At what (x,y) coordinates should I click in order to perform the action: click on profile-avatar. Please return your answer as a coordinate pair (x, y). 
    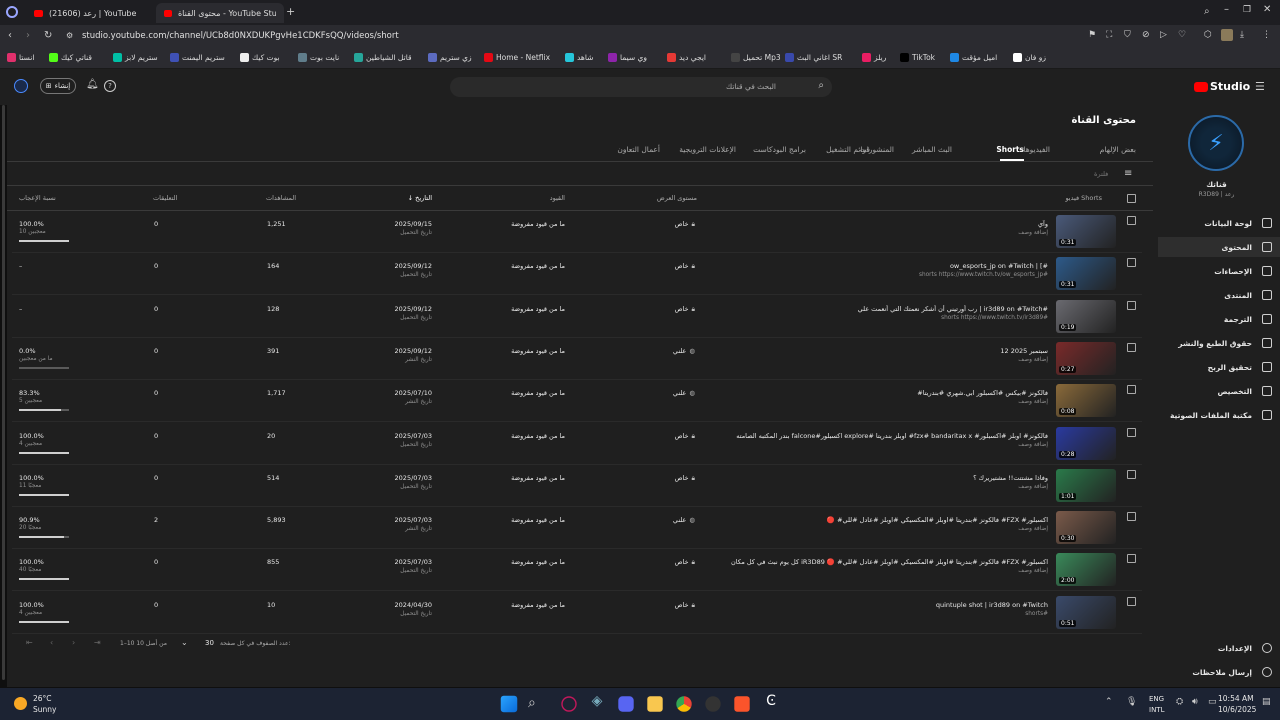
    Looking at the image, I should click on (1227, 35).